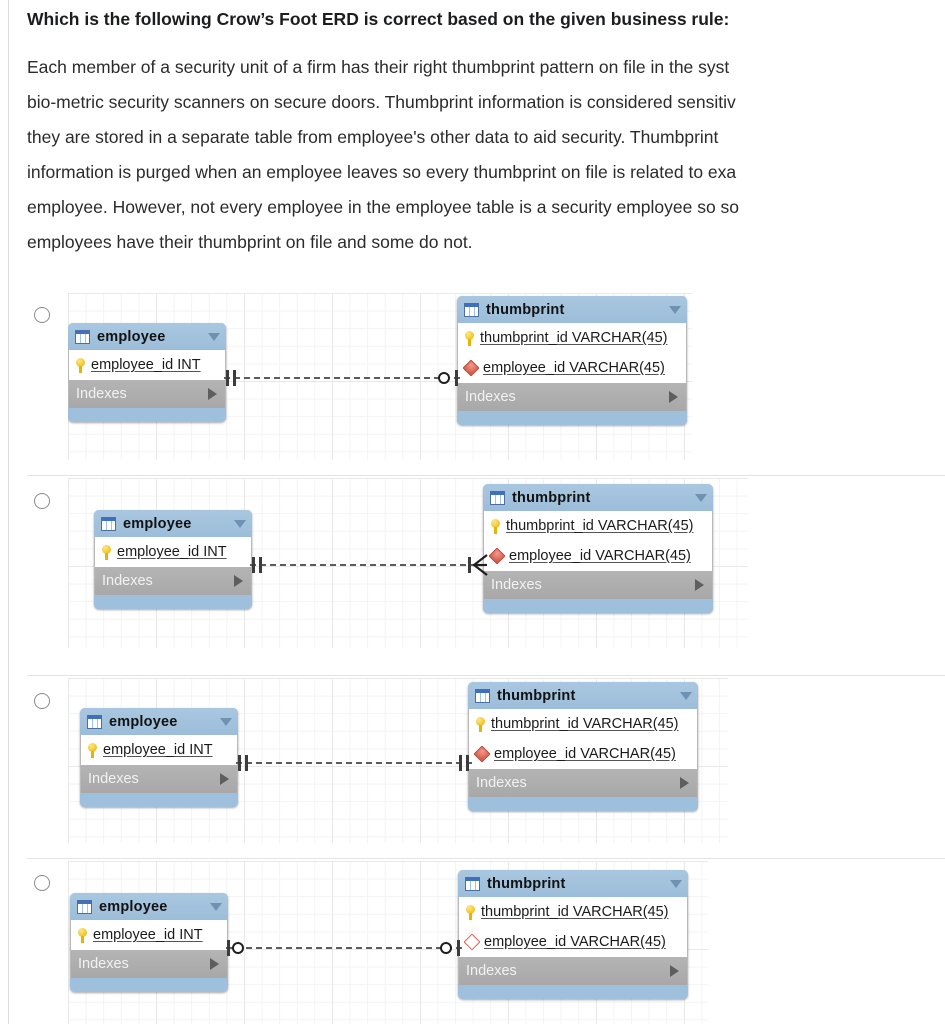 The width and height of the screenshot is (945, 1024). Describe the element at coordinates (342, 378) in the screenshot. I see `relationship-connector-a` at that location.